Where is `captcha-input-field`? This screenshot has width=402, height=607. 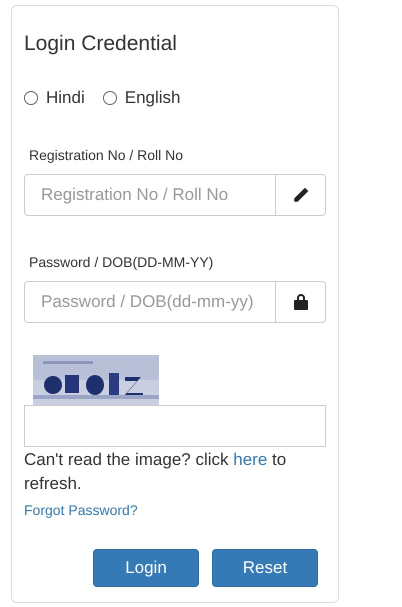
captcha-input-field is located at coordinates (175, 425).